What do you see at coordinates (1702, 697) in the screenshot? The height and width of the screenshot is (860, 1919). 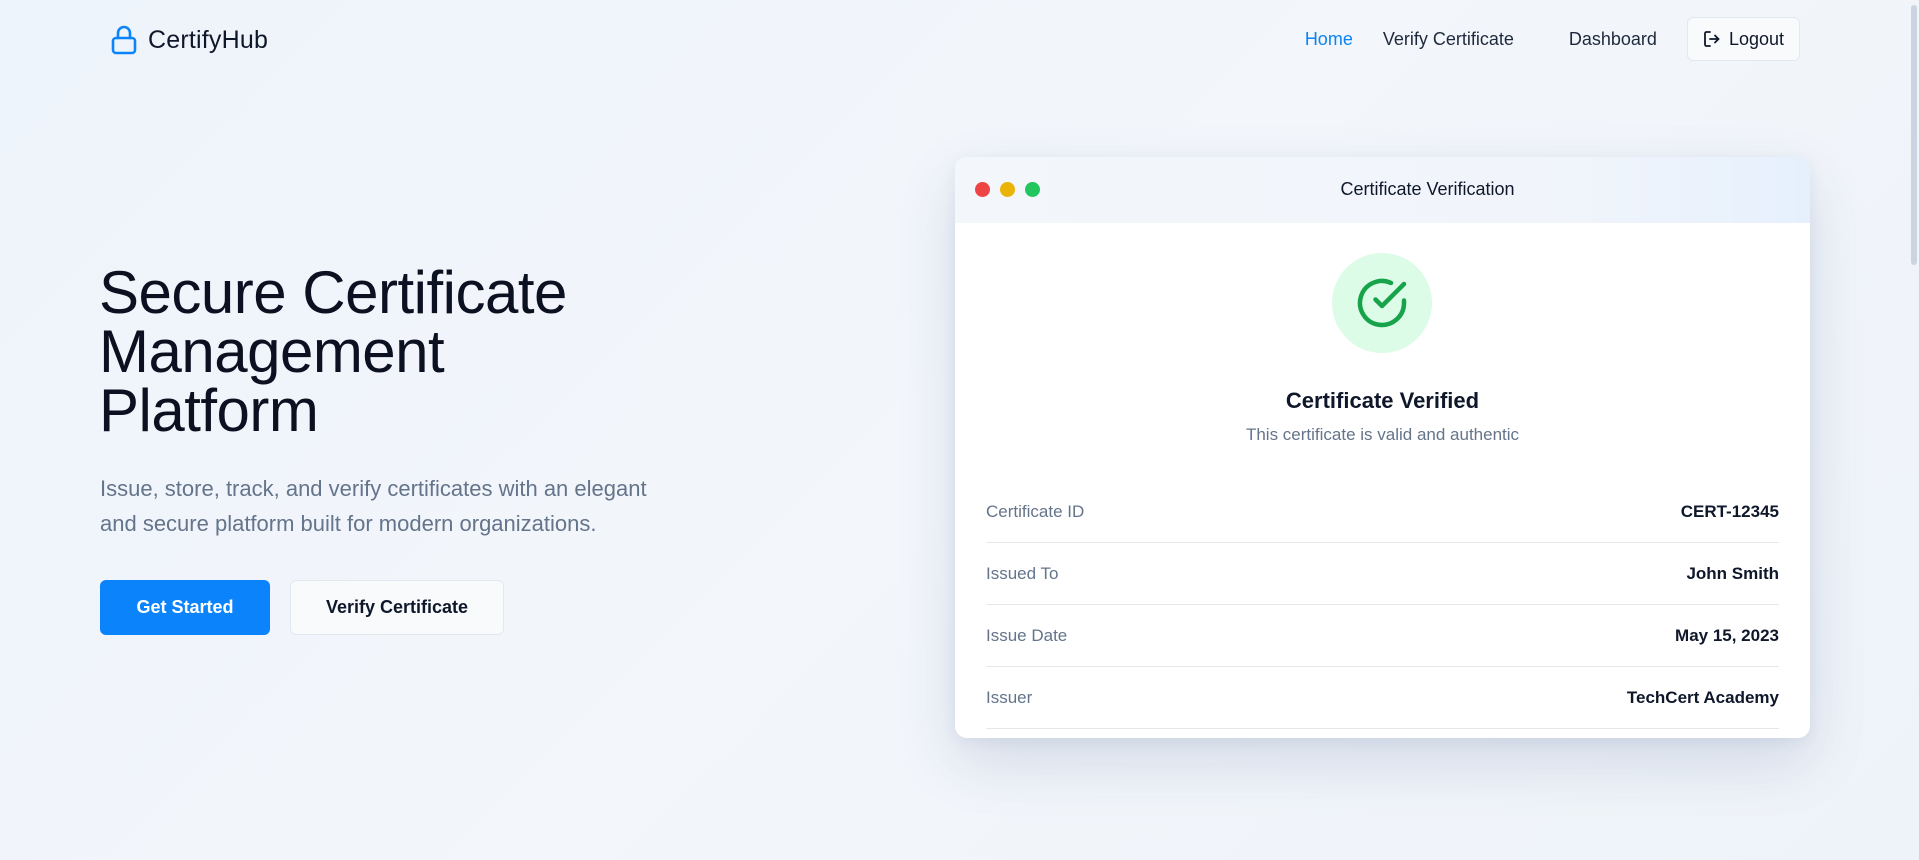 I see `detail-value: TechCert Academy` at bounding box center [1702, 697].